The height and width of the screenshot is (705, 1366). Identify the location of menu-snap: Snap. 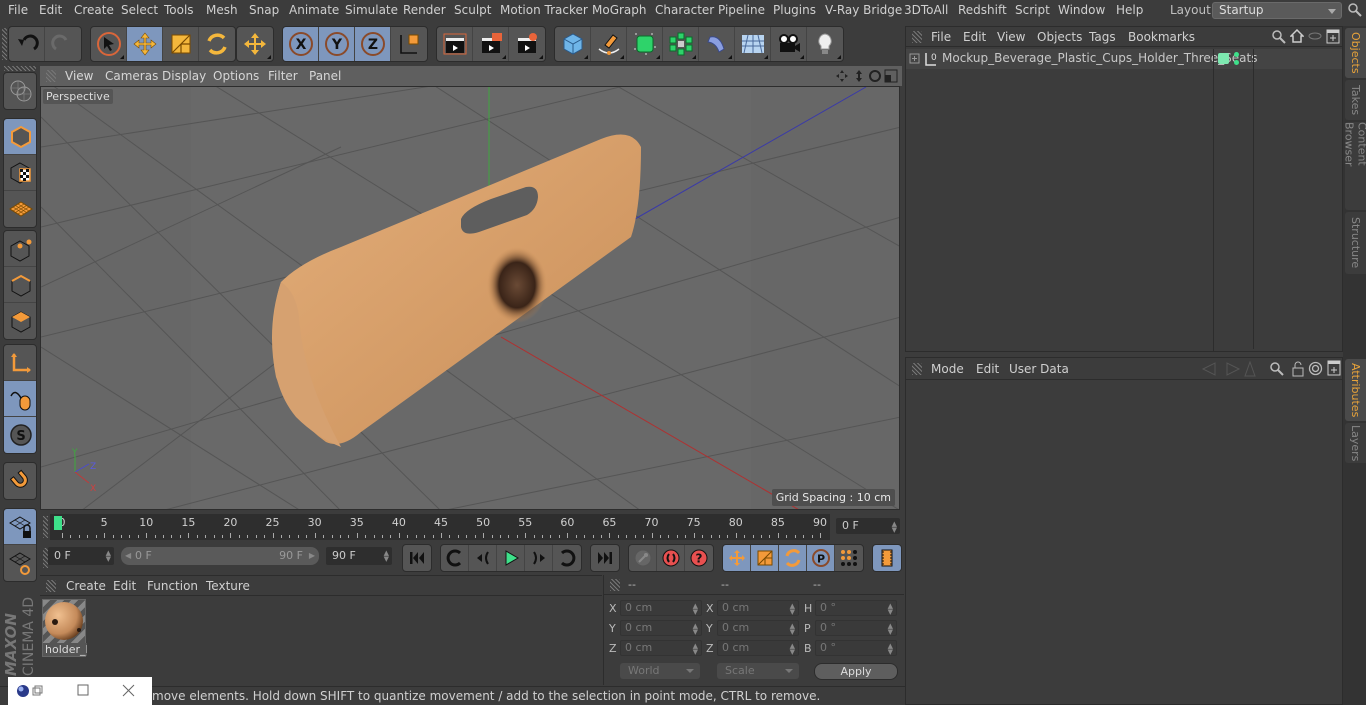
(264, 10).